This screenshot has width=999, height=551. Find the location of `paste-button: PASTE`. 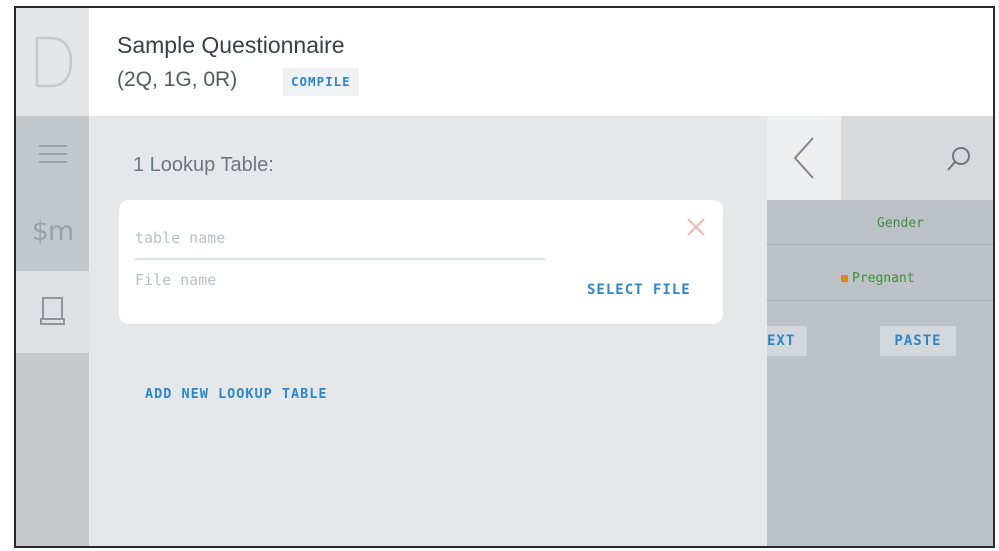

paste-button: PASTE is located at coordinates (918, 341).